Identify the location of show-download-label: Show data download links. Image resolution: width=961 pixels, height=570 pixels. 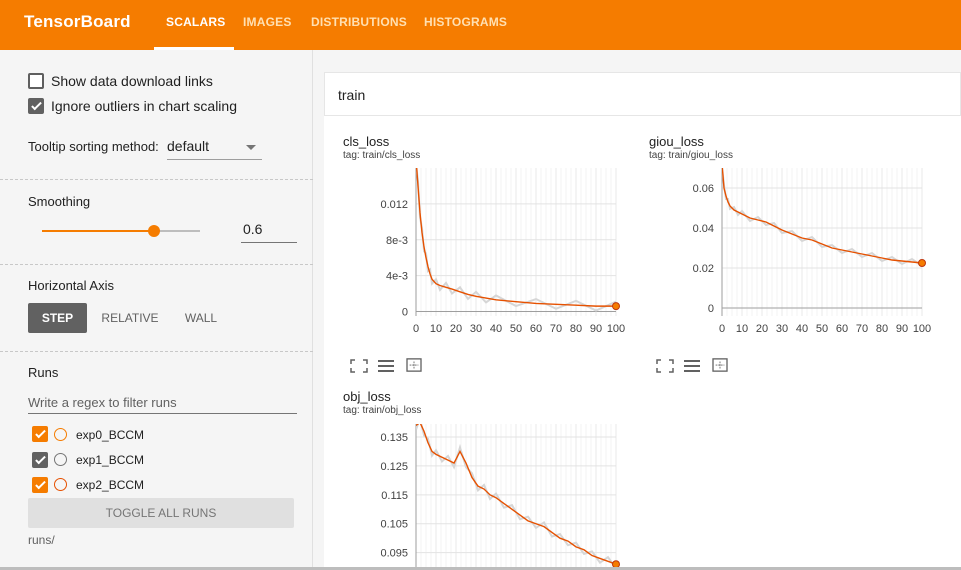
(132, 81).